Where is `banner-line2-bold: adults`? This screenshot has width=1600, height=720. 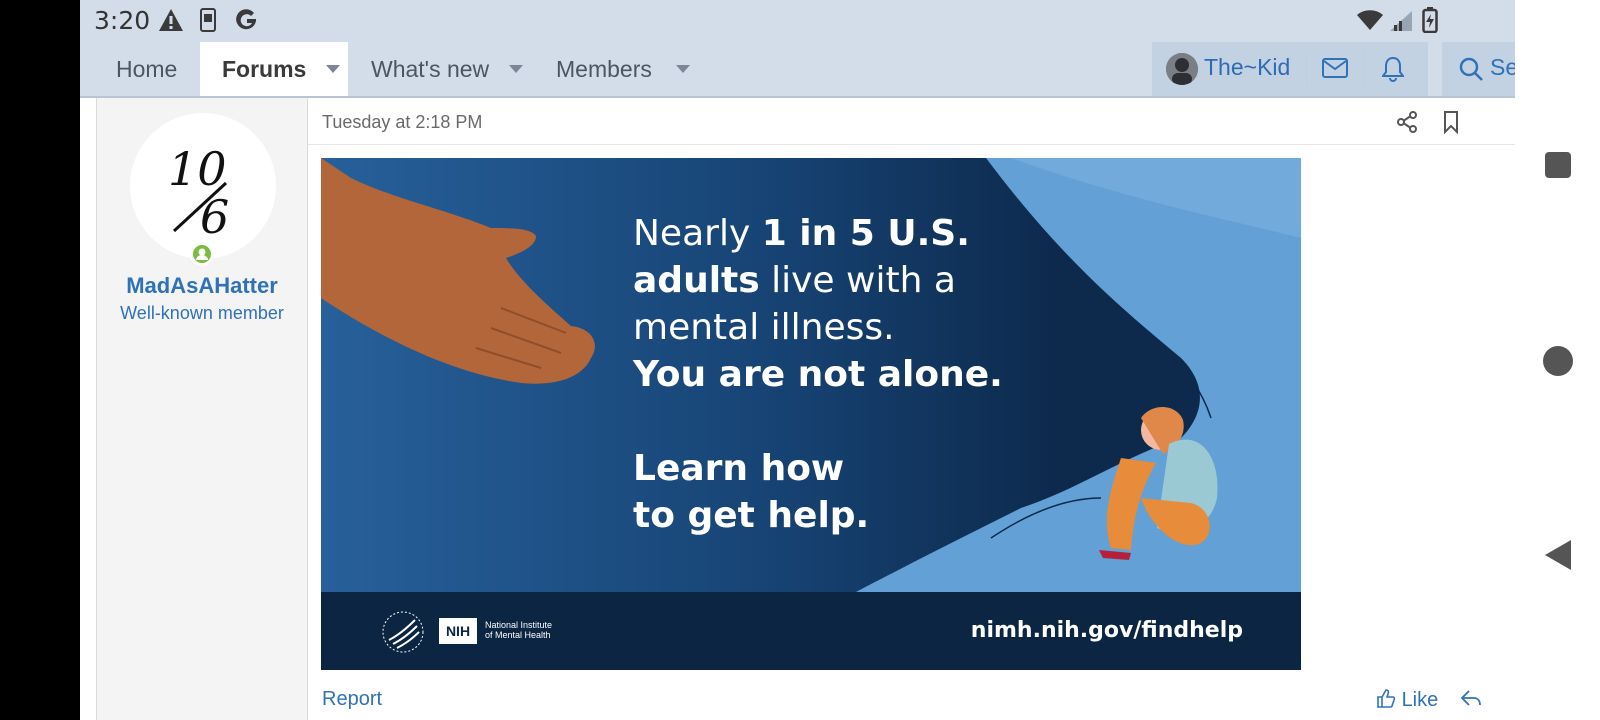 banner-line2-bold: adults is located at coordinates (696, 280).